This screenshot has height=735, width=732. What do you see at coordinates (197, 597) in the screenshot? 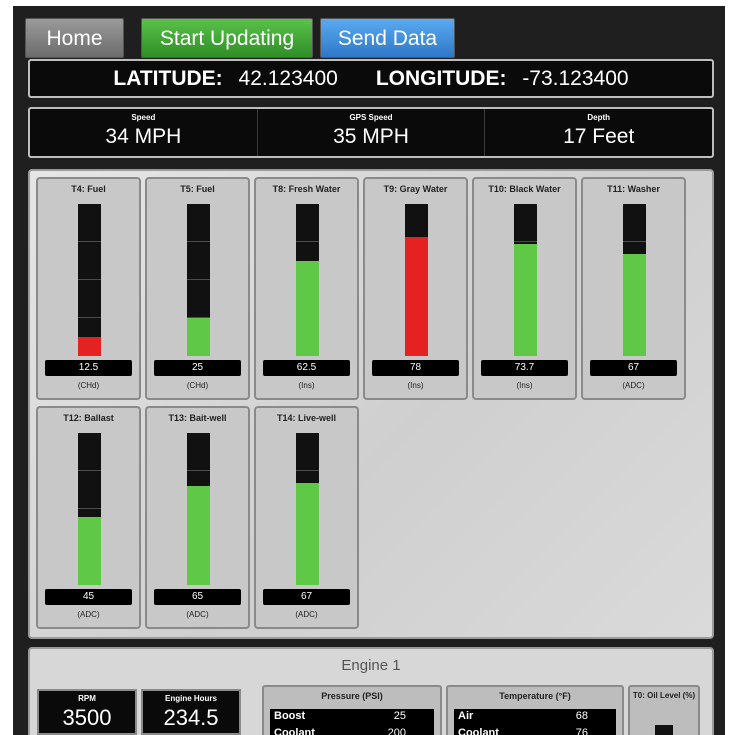
I see `tank-reading: 65` at bounding box center [197, 597].